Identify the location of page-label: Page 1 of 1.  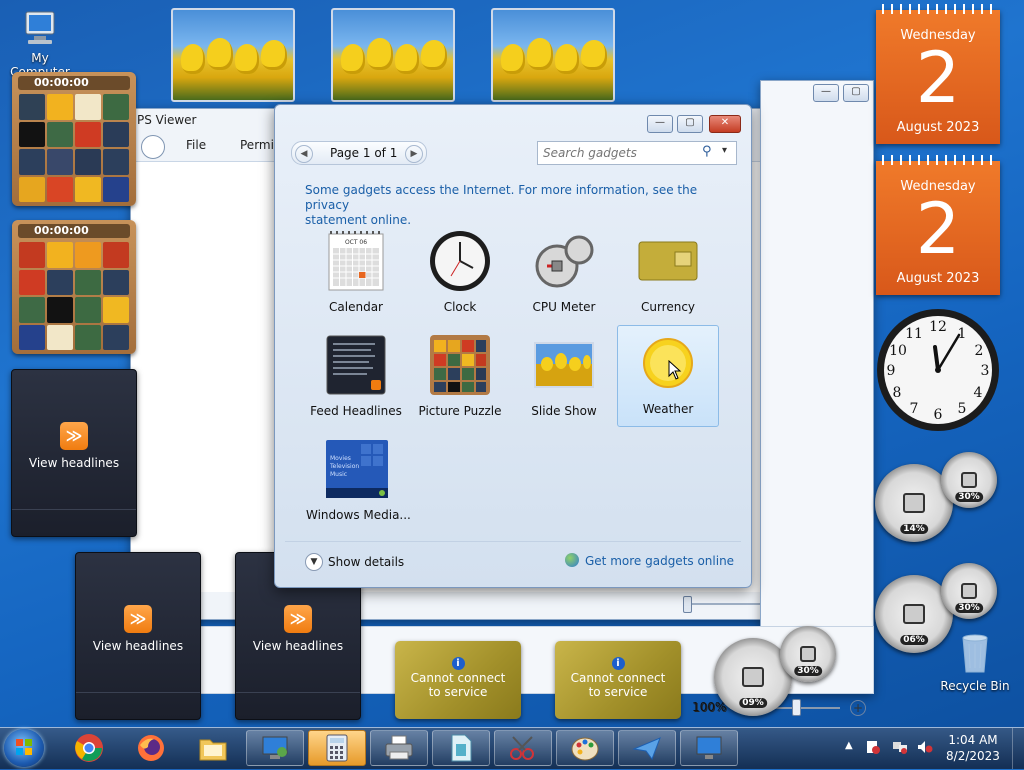
(364, 153).